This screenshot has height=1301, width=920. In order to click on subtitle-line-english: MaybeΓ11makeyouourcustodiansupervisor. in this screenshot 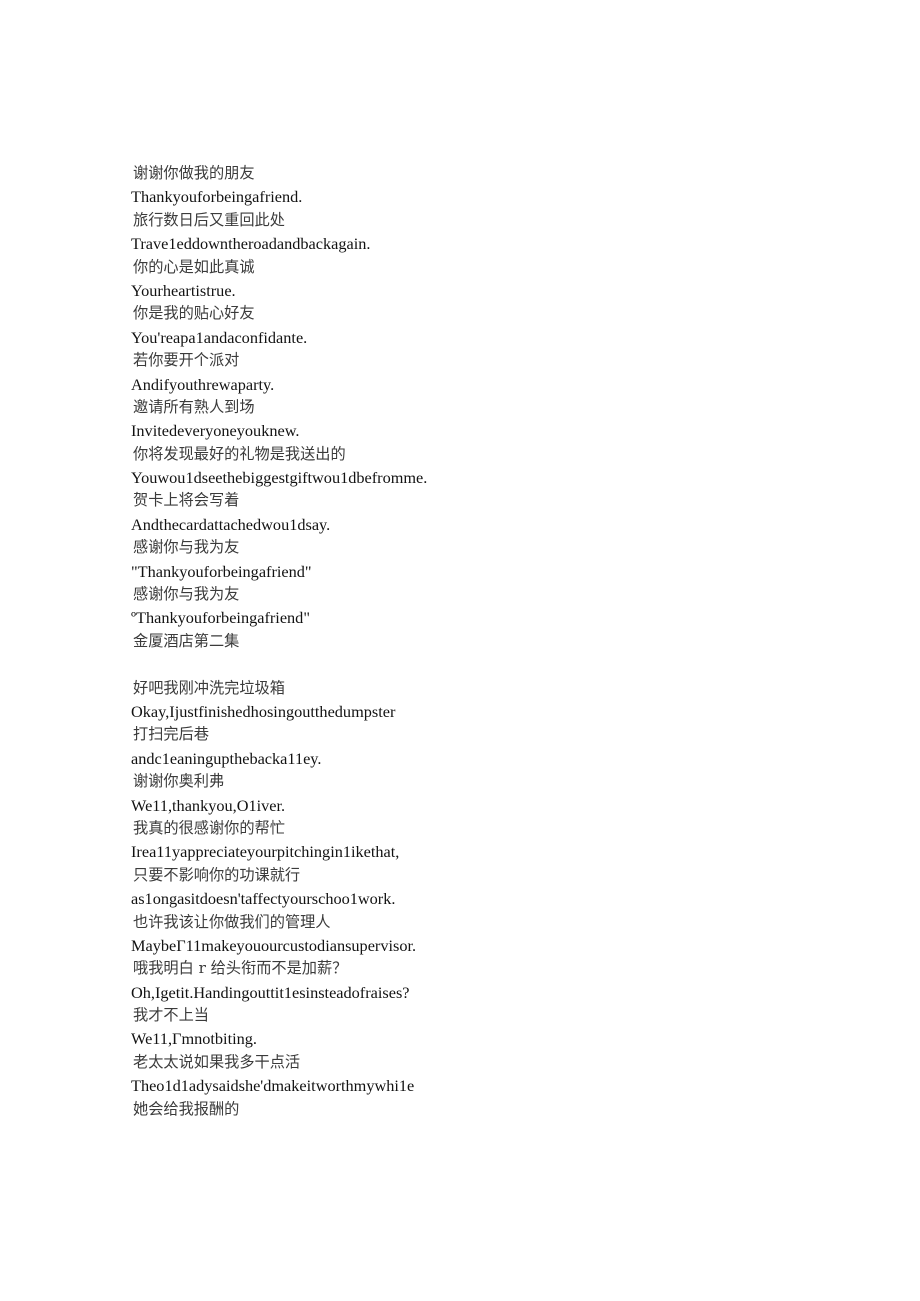, I will do `click(274, 945)`.